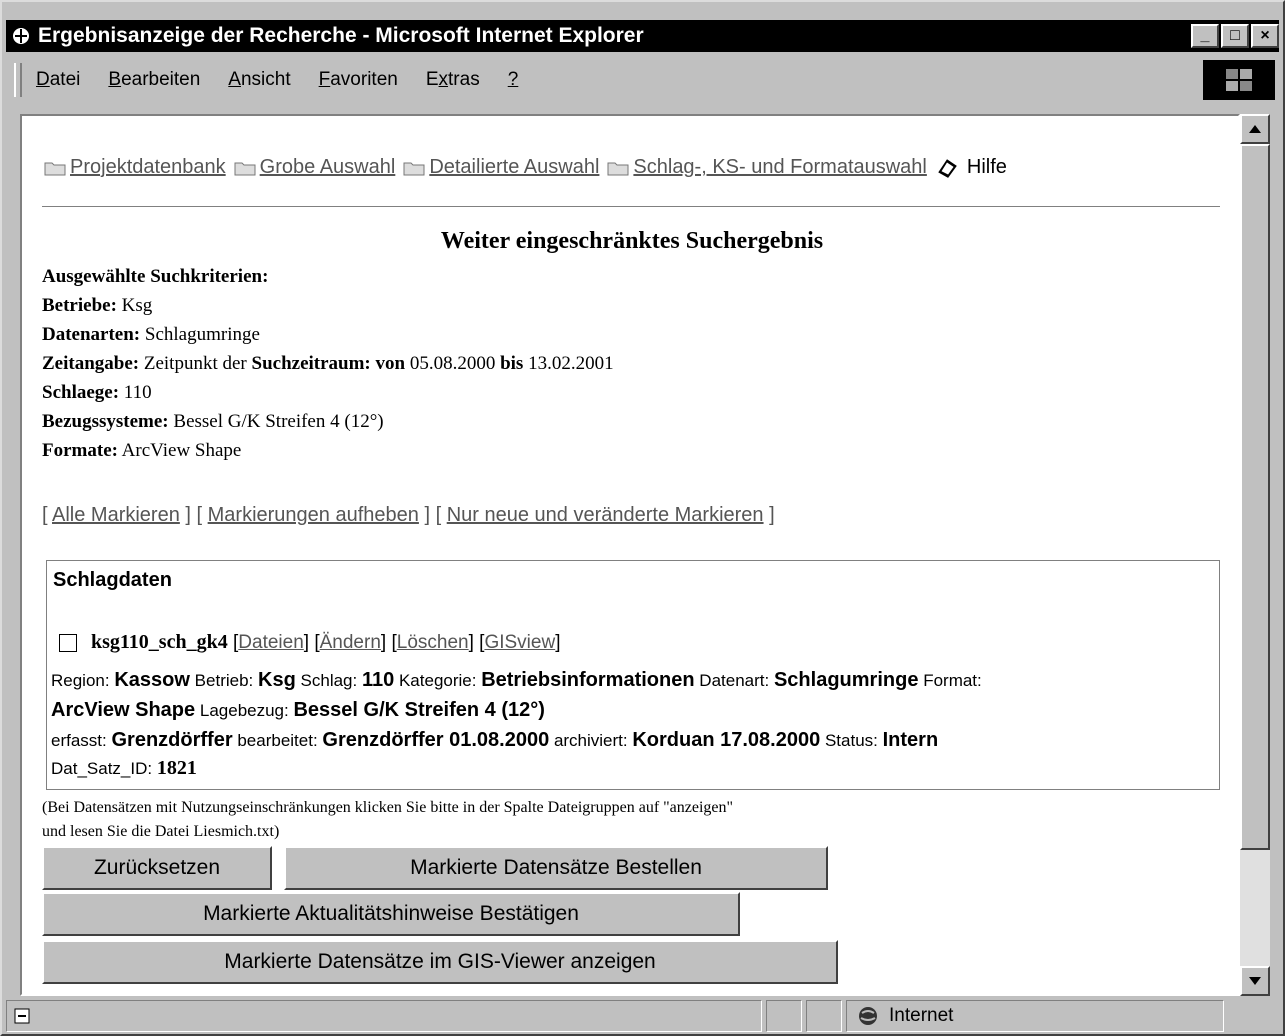 The image size is (1285, 1036). What do you see at coordinates (22, 1016) in the screenshot?
I see `page-icon` at bounding box center [22, 1016].